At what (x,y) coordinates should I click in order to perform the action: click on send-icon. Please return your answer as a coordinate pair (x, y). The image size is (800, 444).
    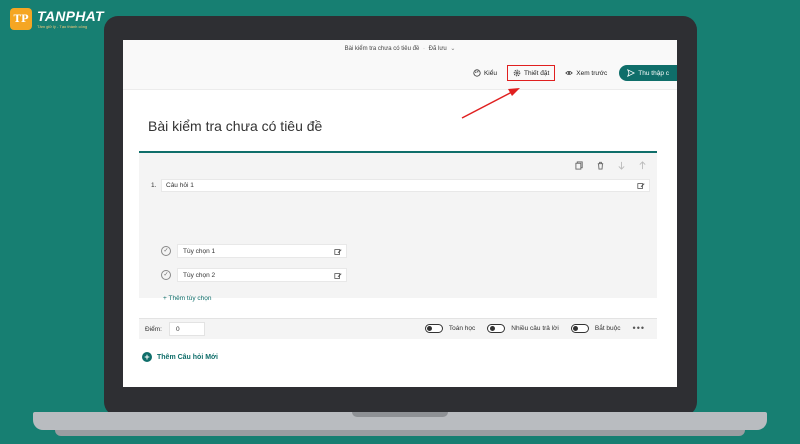
    Looking at the image, I should click on (631, 73).